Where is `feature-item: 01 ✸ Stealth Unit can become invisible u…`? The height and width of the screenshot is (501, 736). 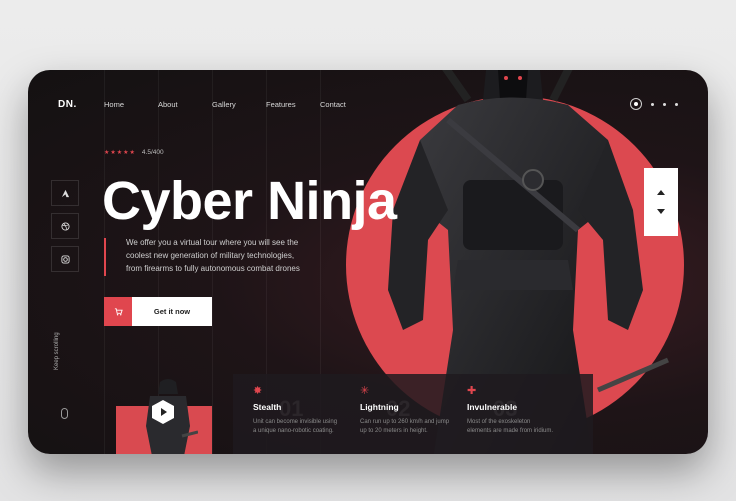 feature-item: 01 ✸ Stealth Unit can become invisible u… is located at coordinates (305, 411).